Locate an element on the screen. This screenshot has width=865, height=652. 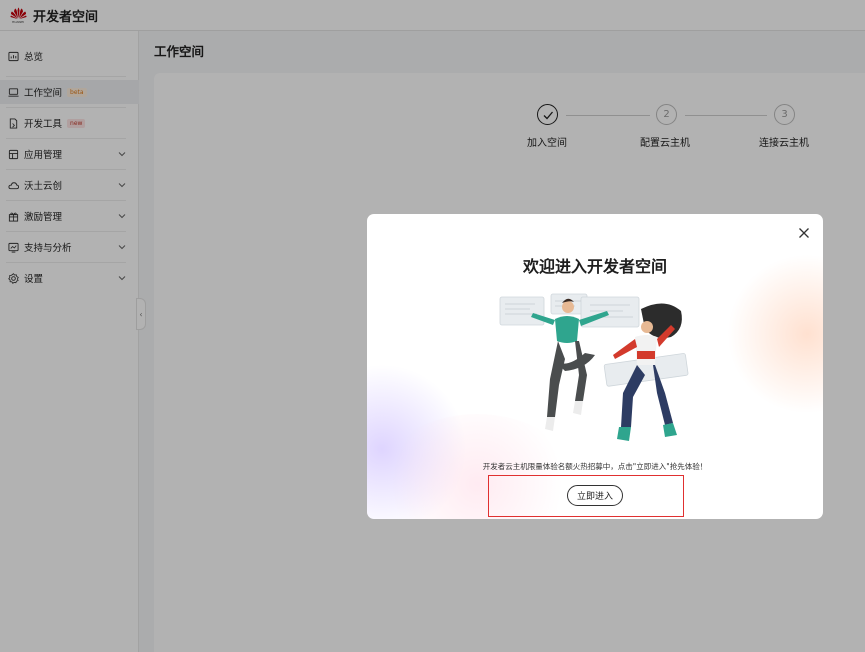
jumping-people-illustration is located at coordinates (594, 367).